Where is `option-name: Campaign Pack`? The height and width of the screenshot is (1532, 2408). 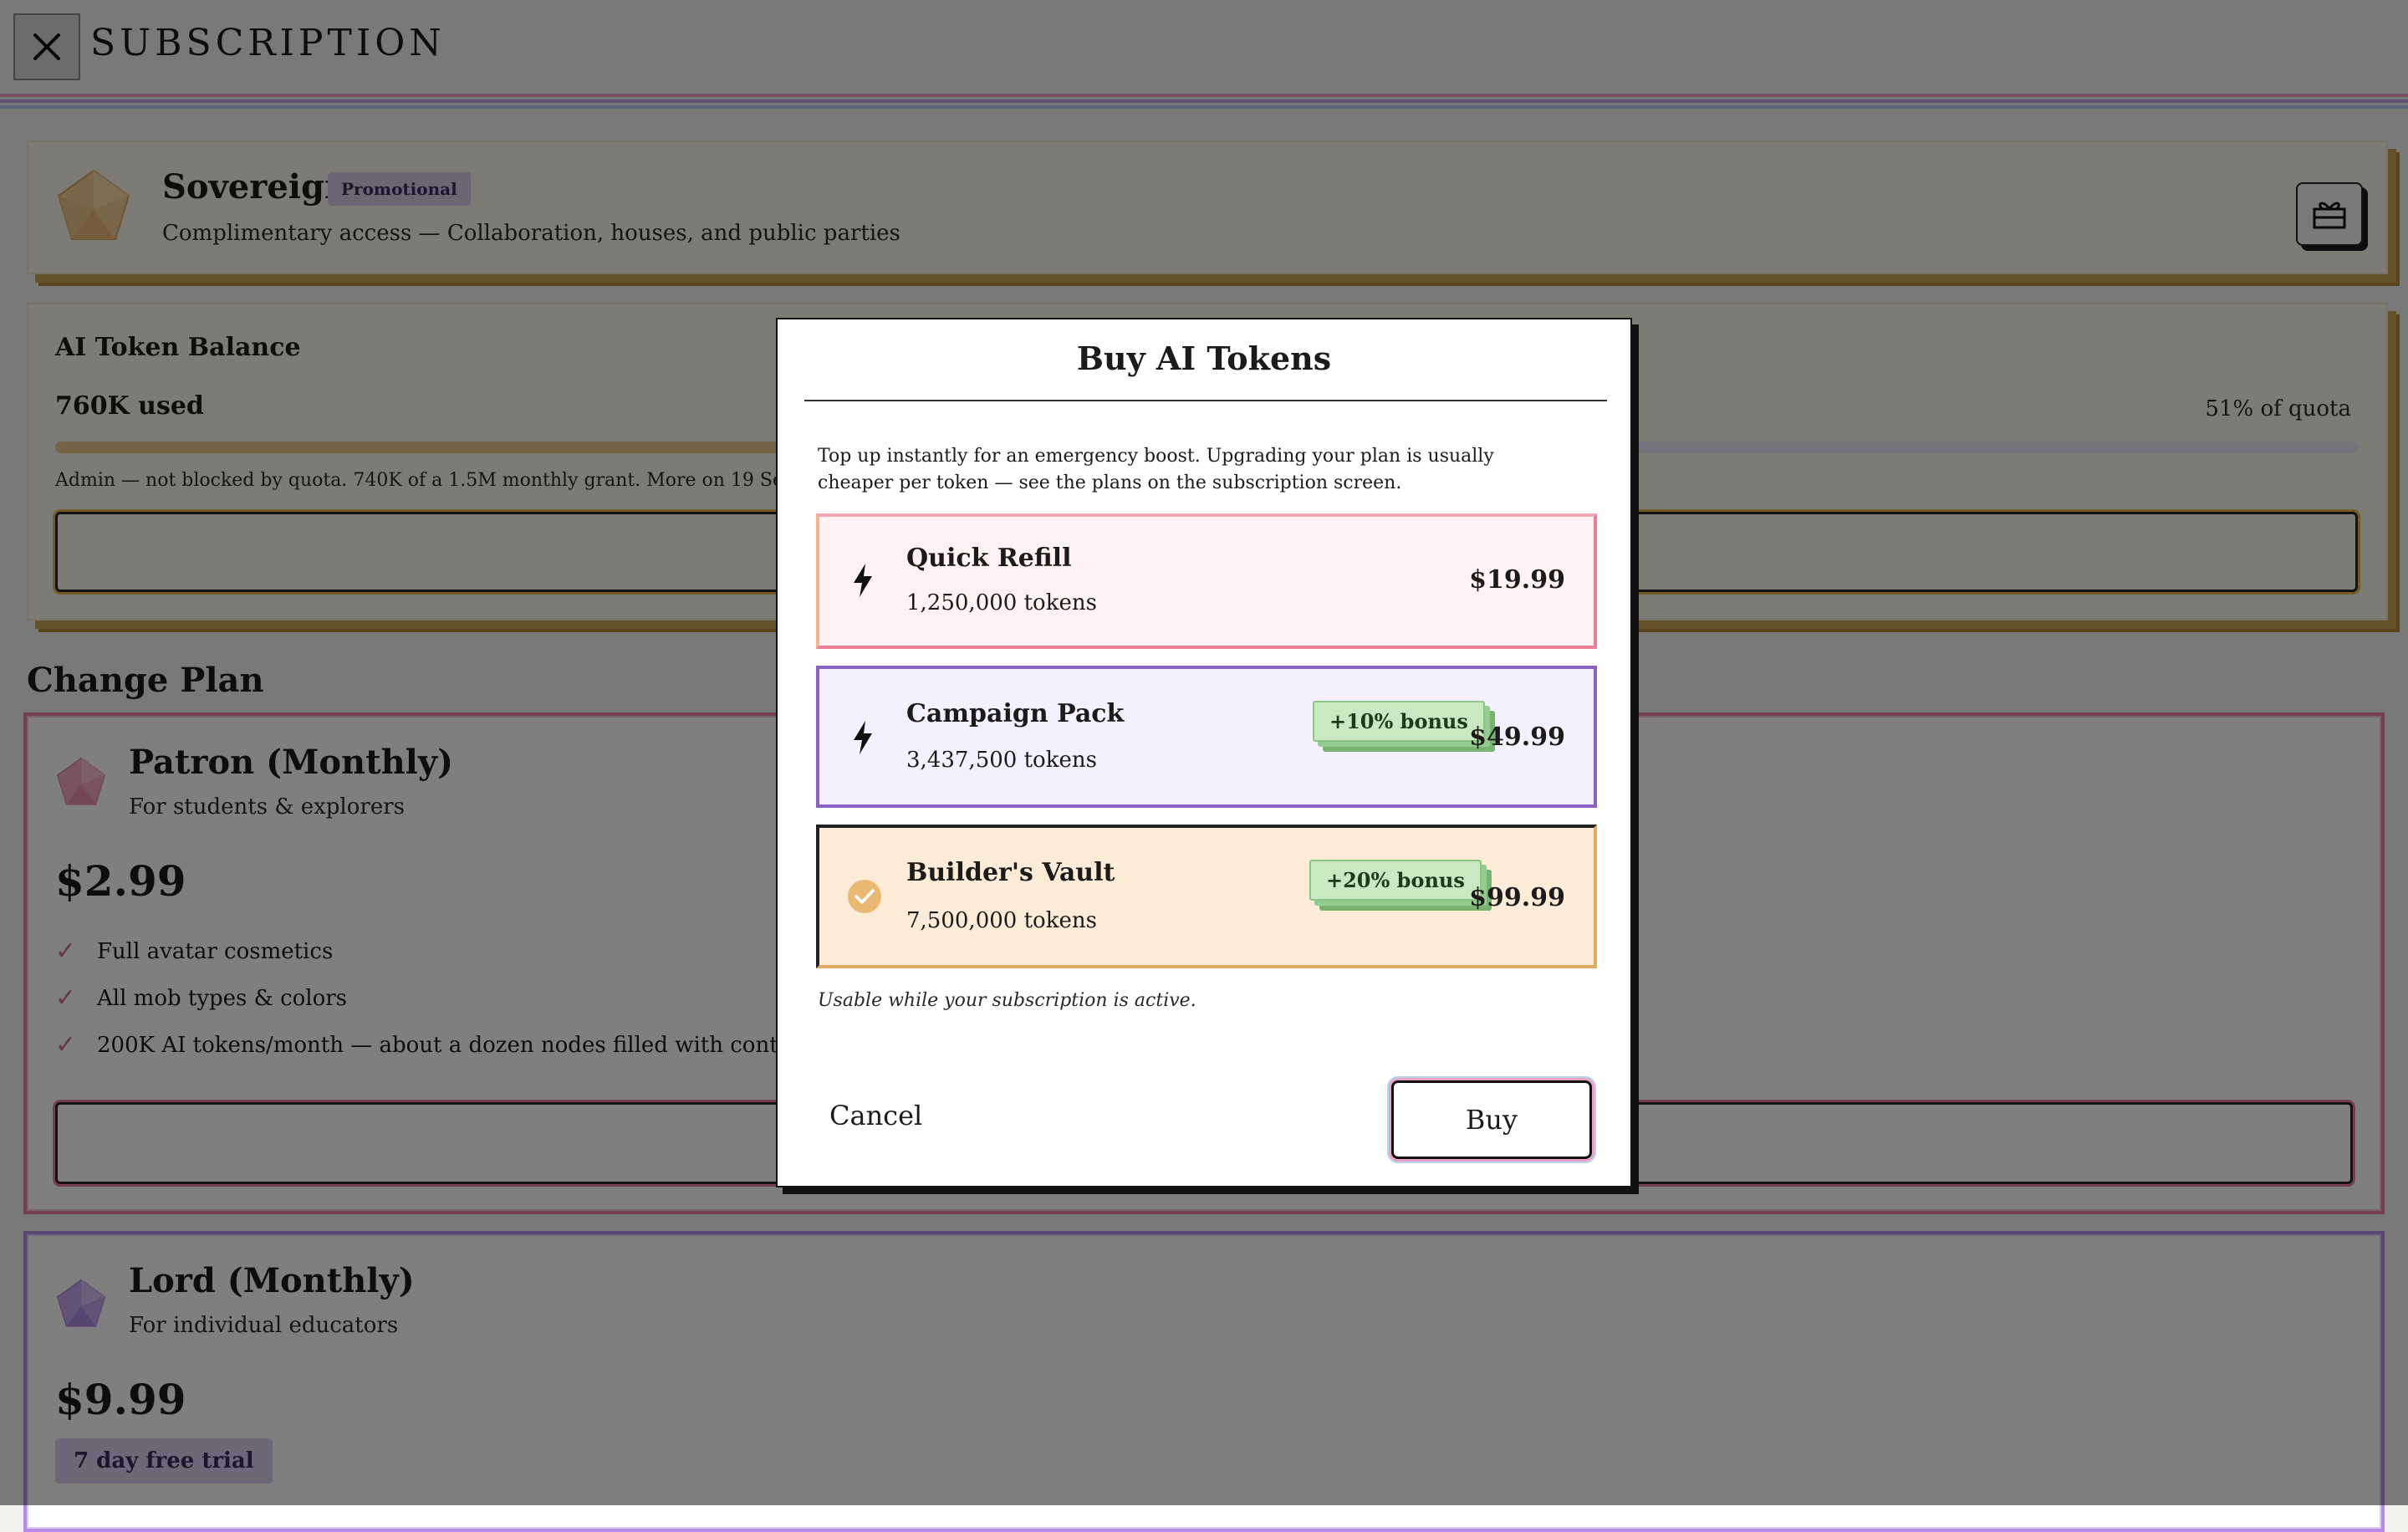
option-name: Campaign Pack is located at coordinates (1016, 713).